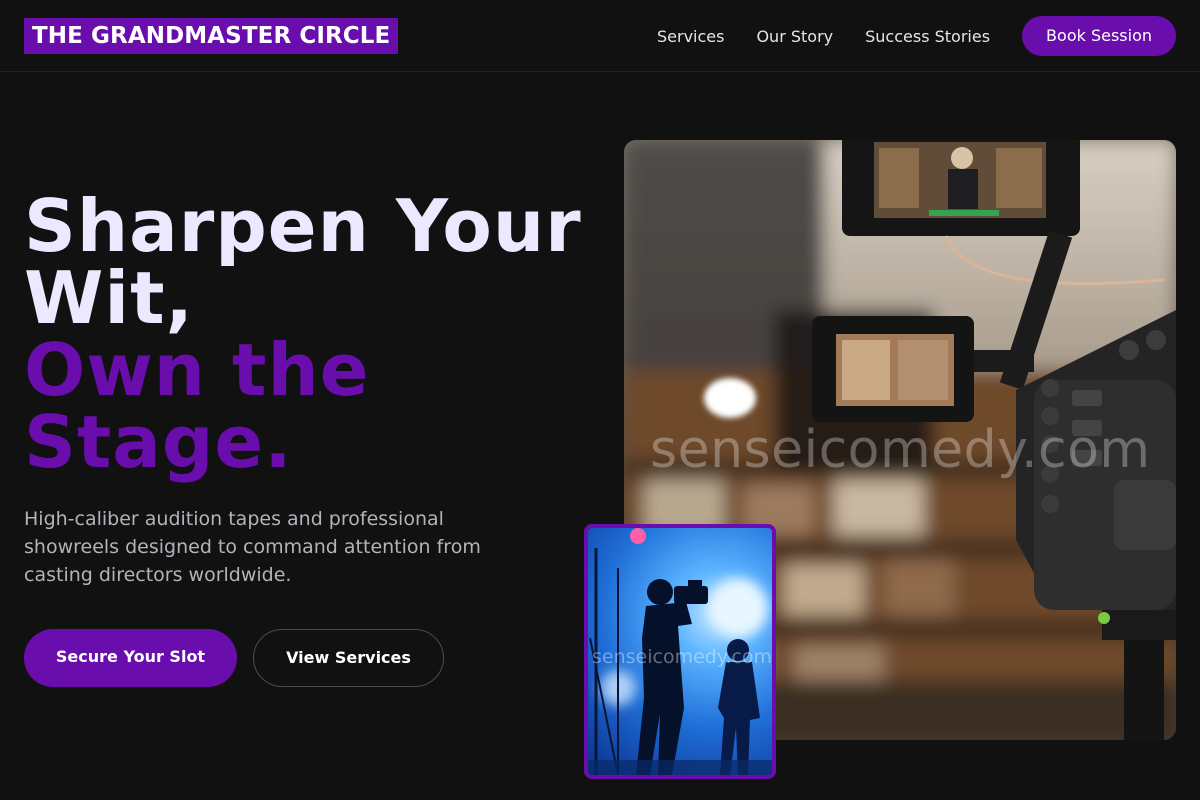 The image size is (1200, 800). What do you see at coordinates (211, 36) in the screenshot?
I see `logo: THE GRANDMASTER CIRCLE` at bounding box center [211, 36].